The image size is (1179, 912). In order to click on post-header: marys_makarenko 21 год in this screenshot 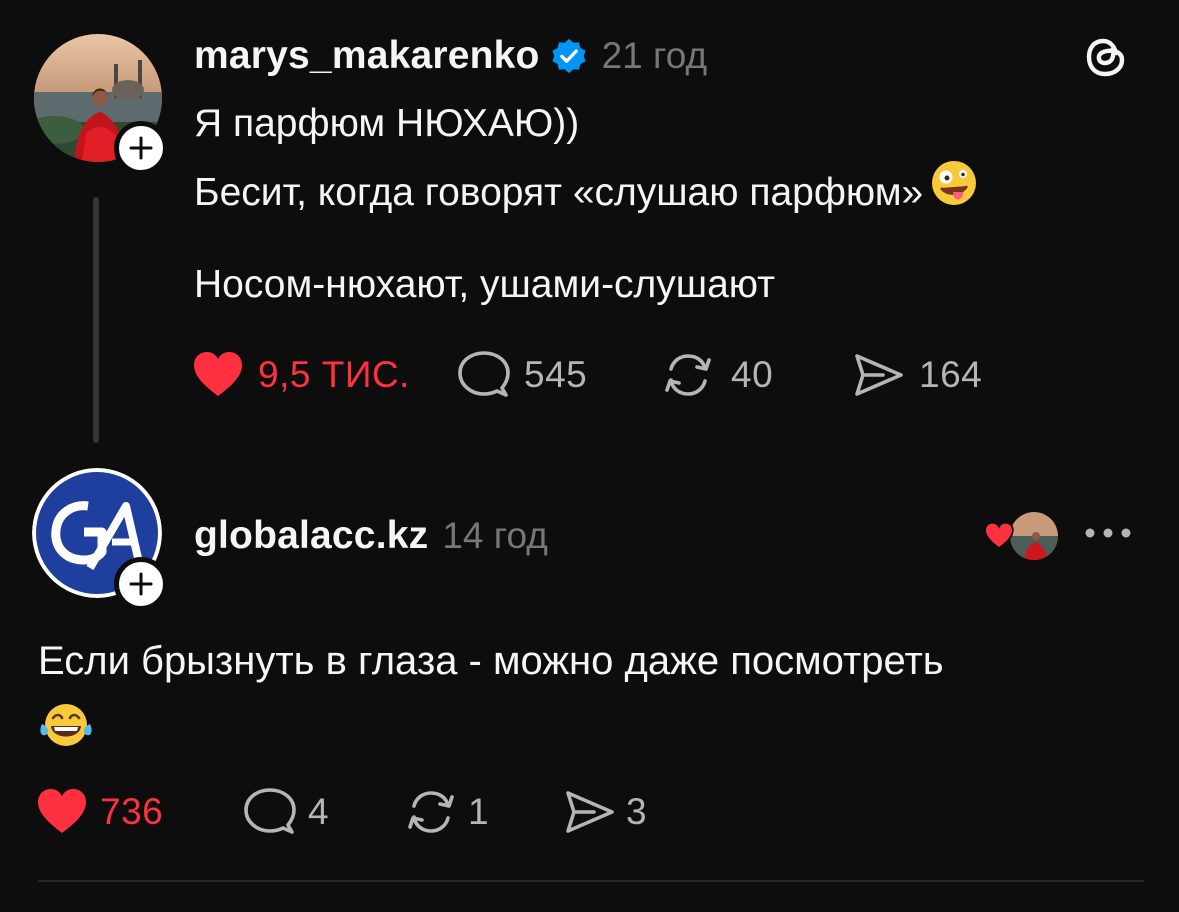, I will do `click(450, 56)`.